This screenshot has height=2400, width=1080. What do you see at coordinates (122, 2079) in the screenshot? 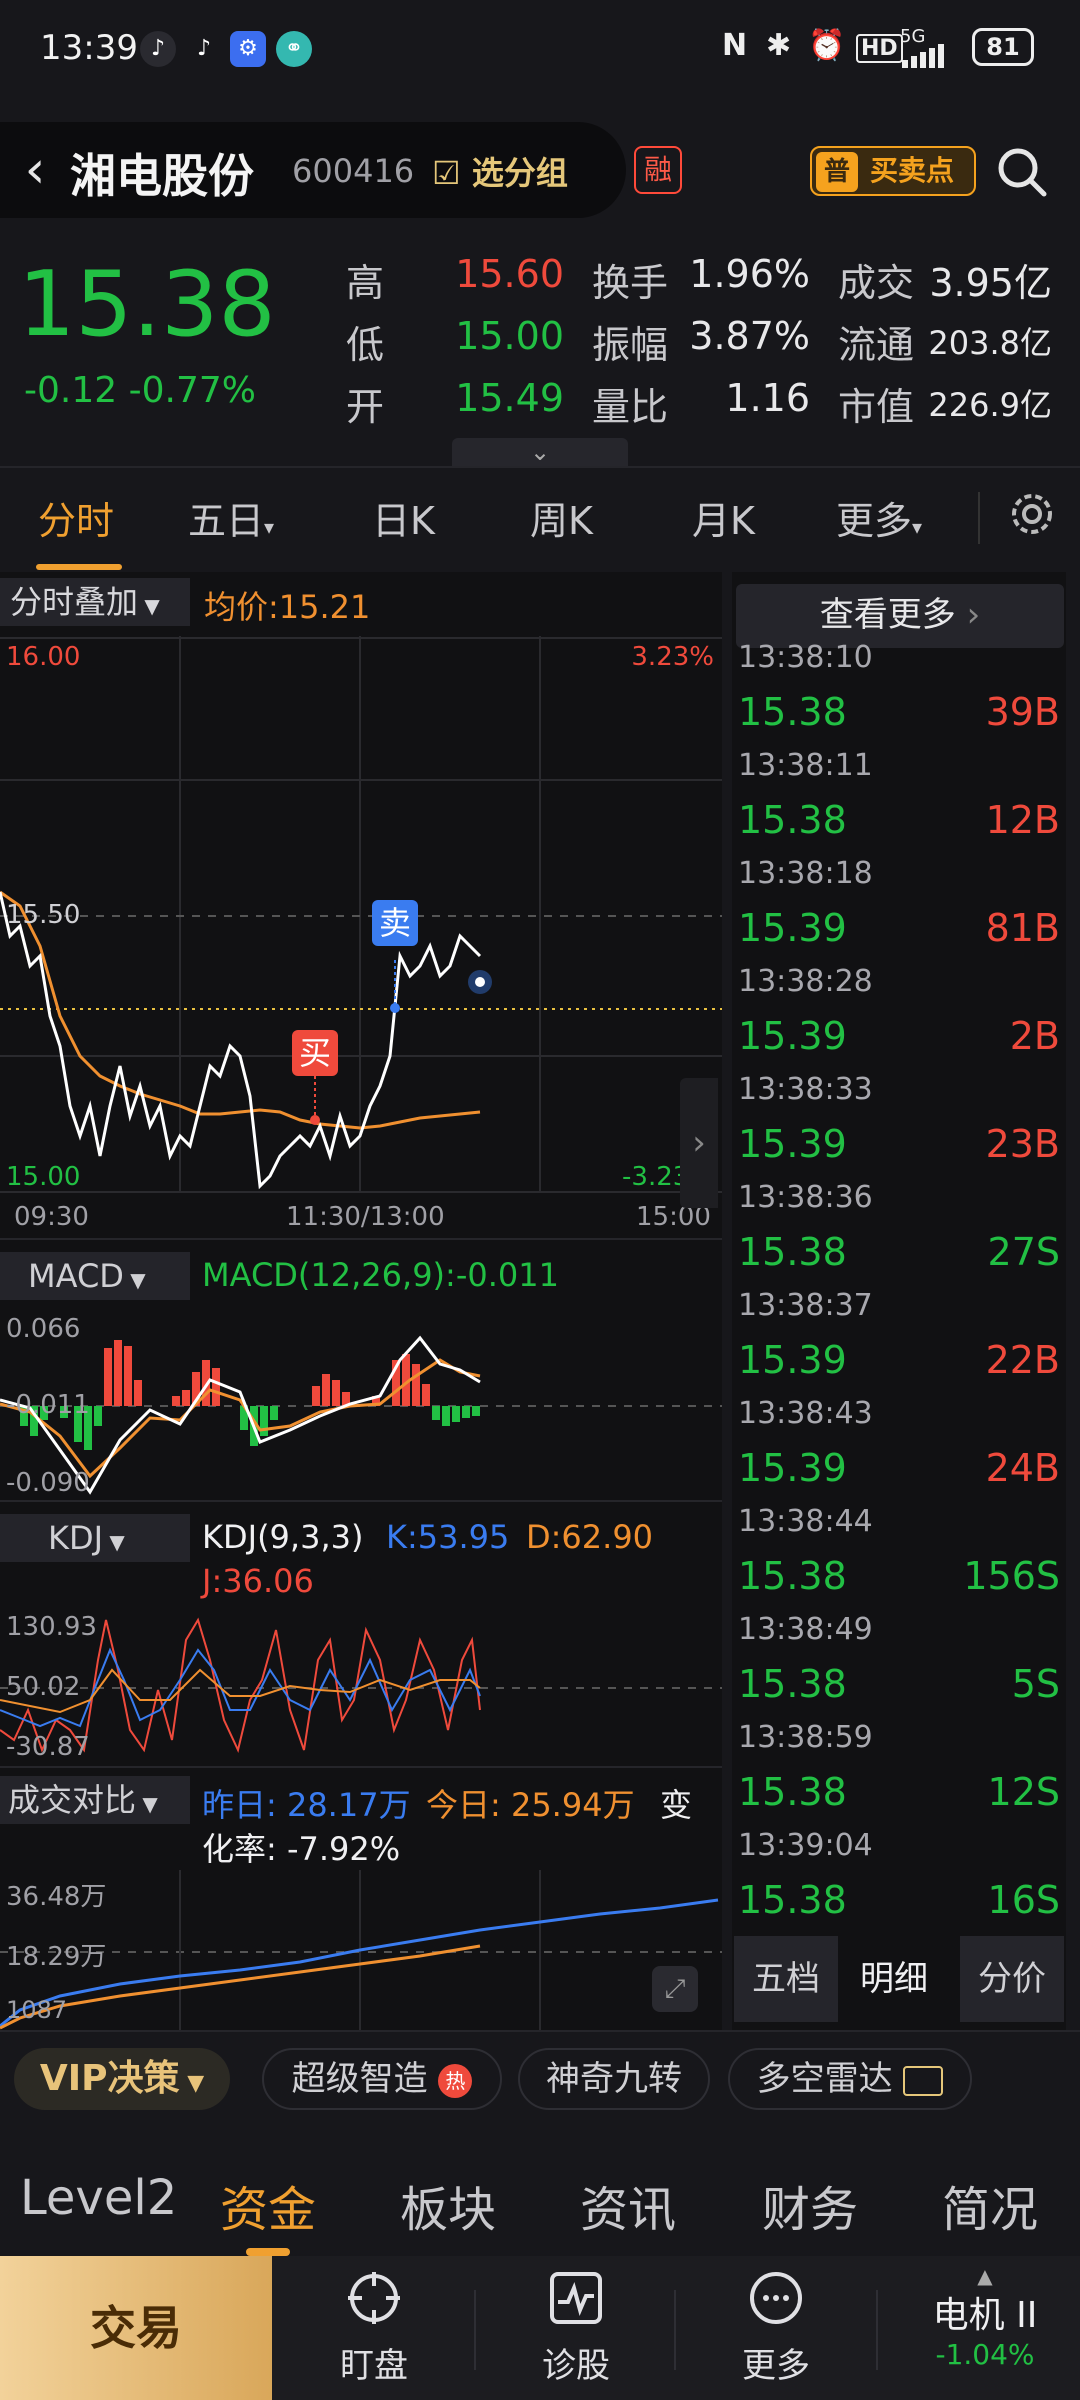
I see `vip-decision-button: VIP决策 ▼` at bounding box center [122, 2079].